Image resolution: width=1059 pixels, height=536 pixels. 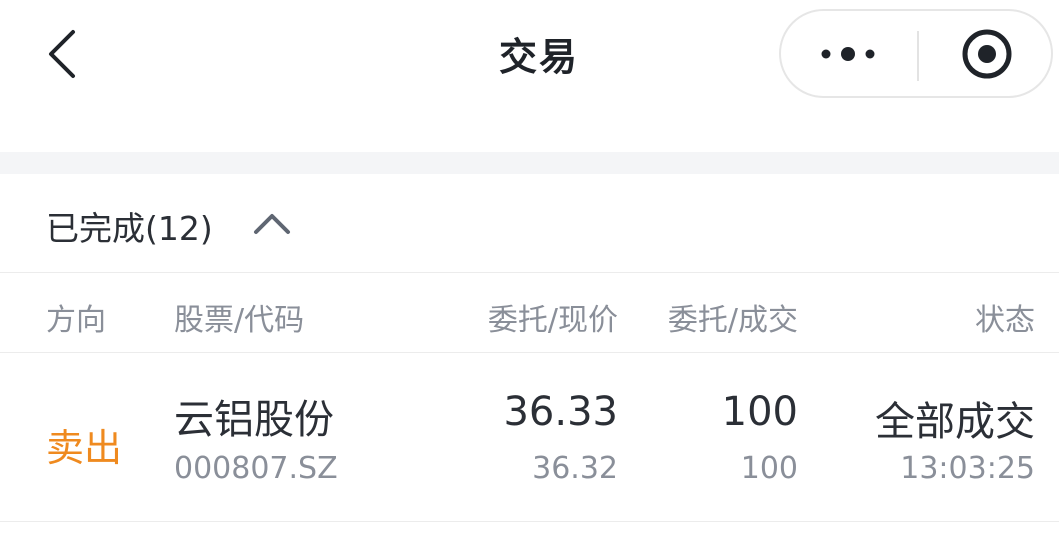 What do you see at coordinates (239, 320) in the screenshot?
I see `col-stock: 股票/代码` at bounding box center [239, 320].